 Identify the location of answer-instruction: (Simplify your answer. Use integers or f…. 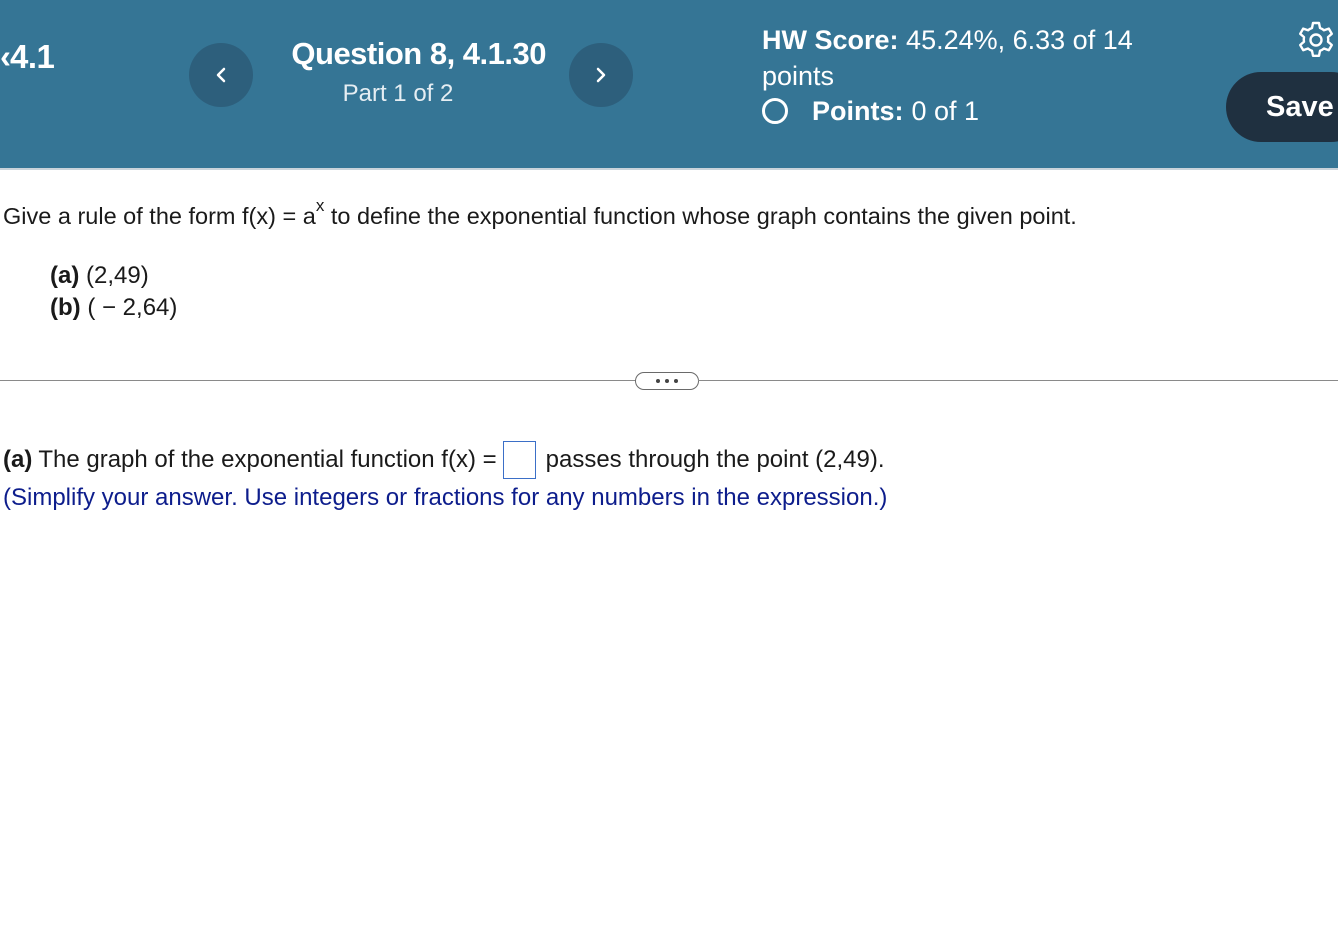
(445, 497).